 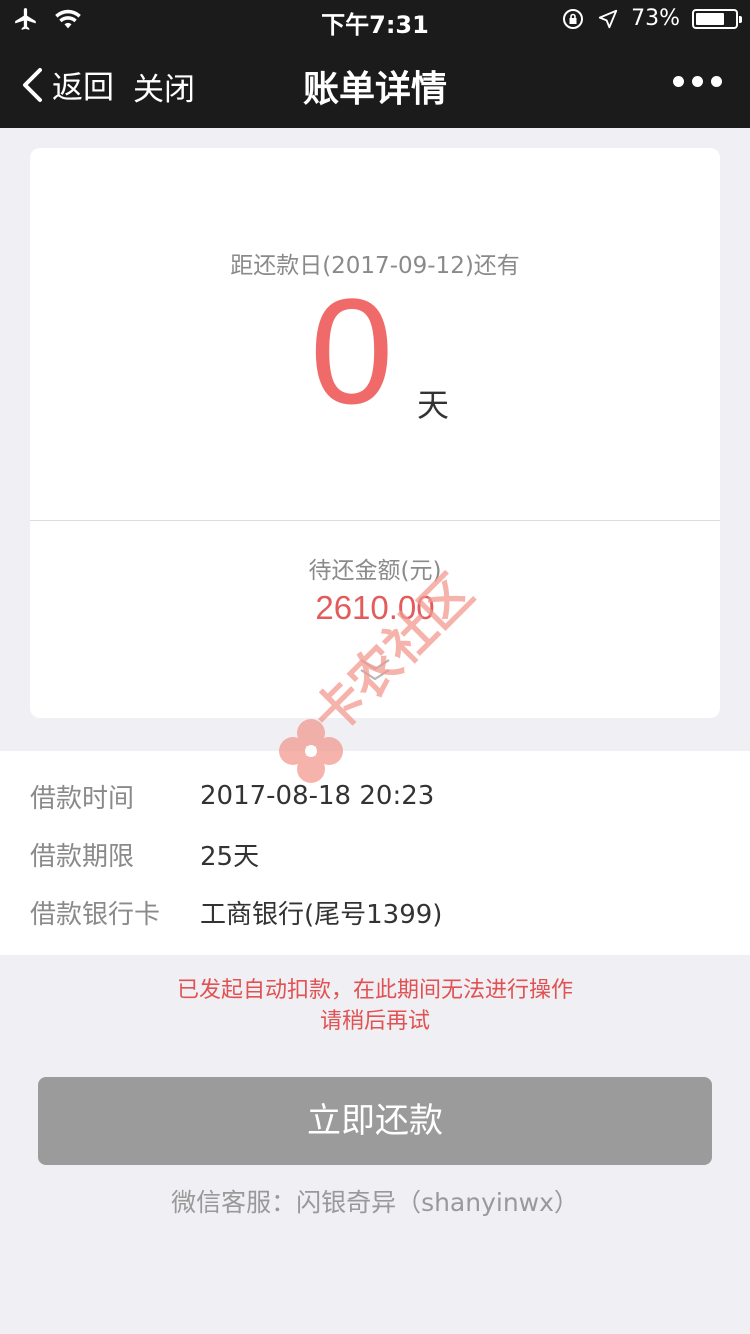 I want to click on loan-time-label: 借款时间, so click(x=82, y=798).